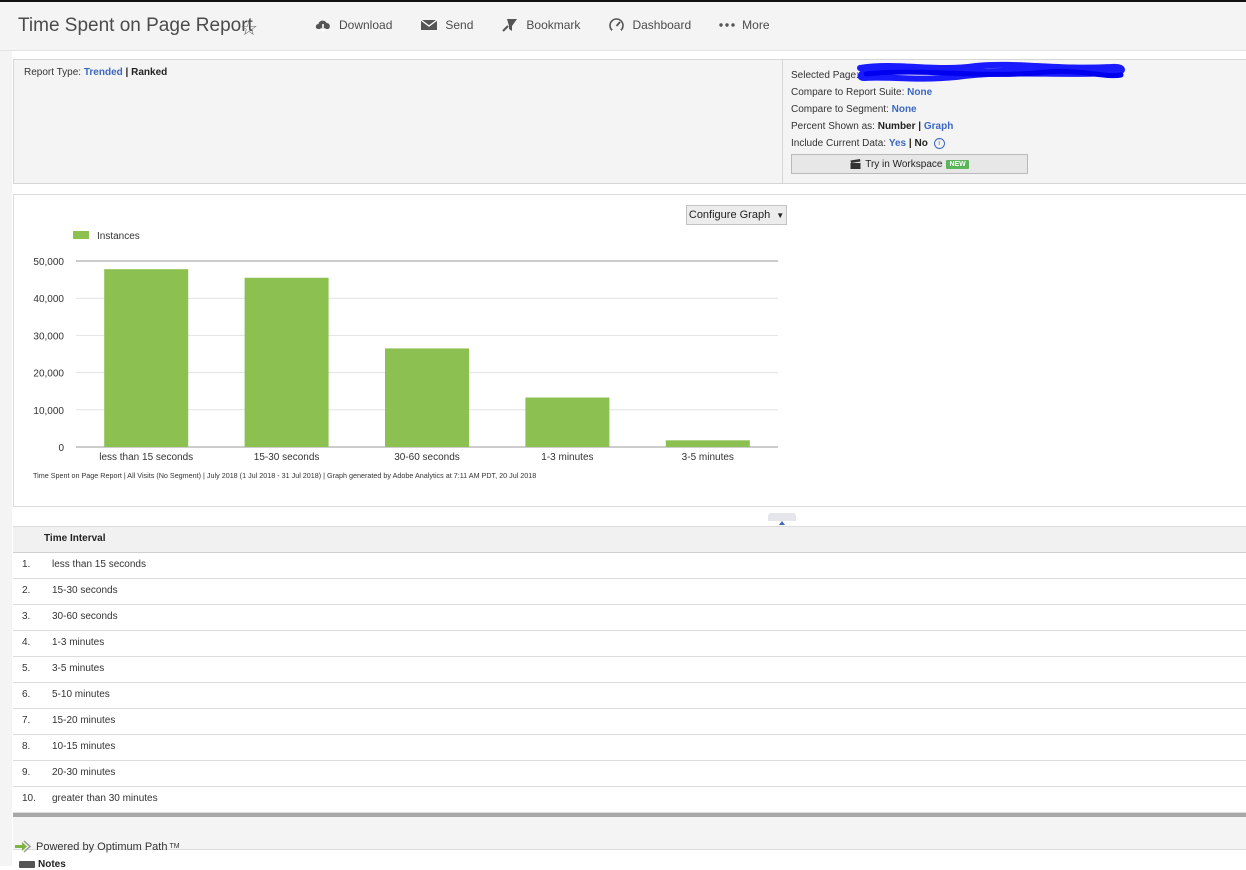  What do you see at coordinates (629, 592) in the screenshot?
I see `table-row: 2. 15-30 seconds` at bounding box center [629, 592].